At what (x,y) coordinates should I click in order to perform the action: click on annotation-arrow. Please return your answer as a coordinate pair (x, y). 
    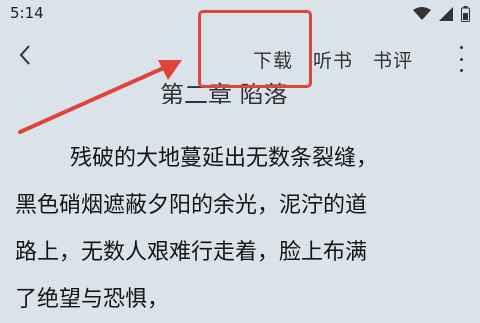
    Looking at the image, I should click on (100, 97).